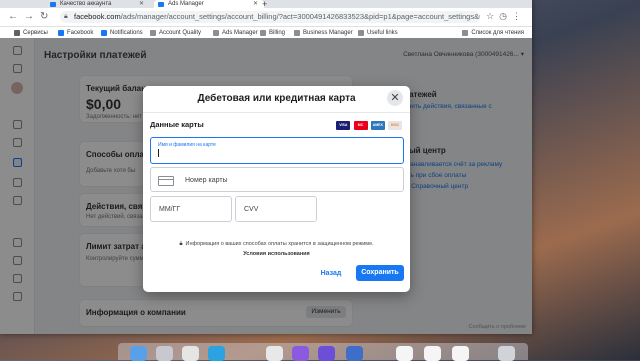  Describe the element at coordinates (377, 125) in the screenshot. I see `amex-logo-icon: AMEX` at that location.